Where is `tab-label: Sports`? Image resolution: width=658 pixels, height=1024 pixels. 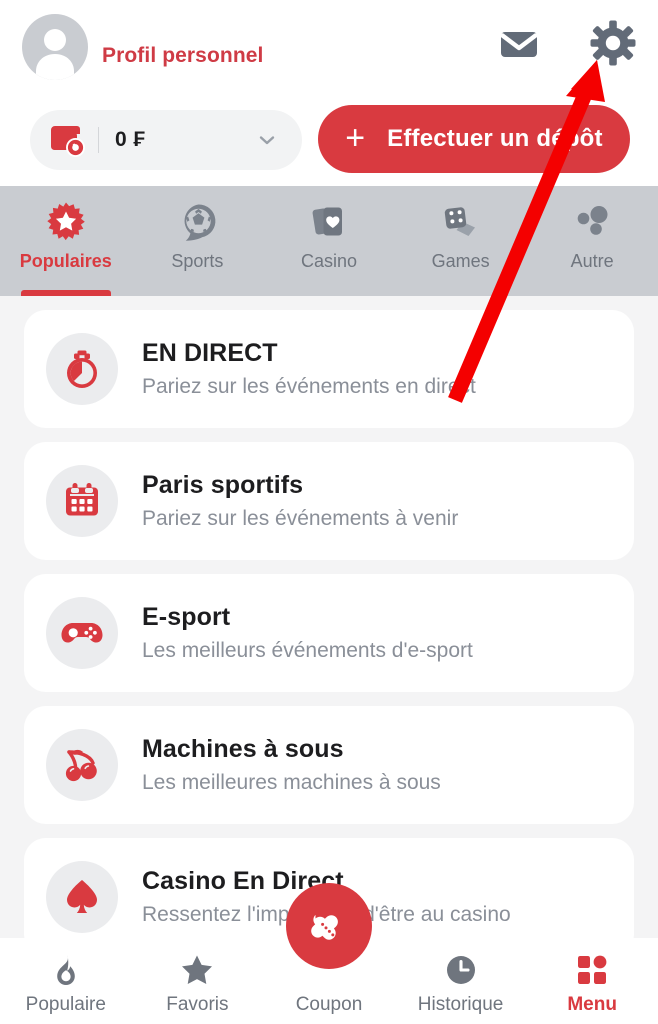
tab-label: Sports is located at coordinates (197, 261).